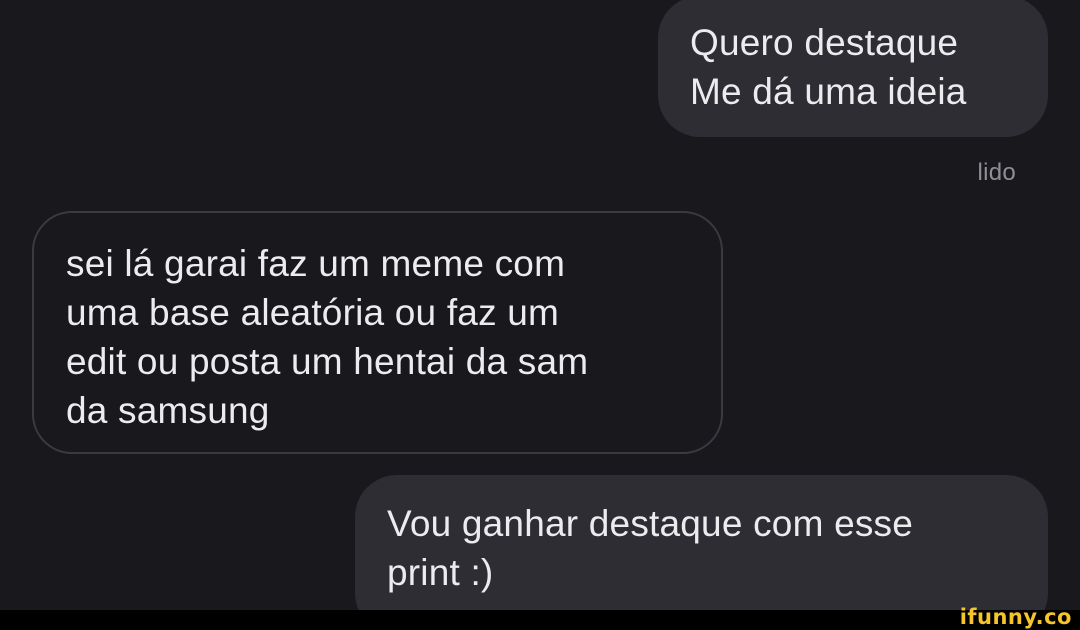  I want to click on read-receipt: lido, so click(996, 172).